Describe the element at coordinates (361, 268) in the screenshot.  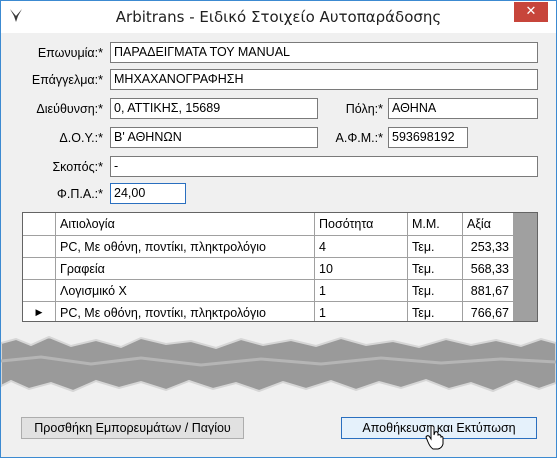
I see `cell-posotita: 10` at that location.